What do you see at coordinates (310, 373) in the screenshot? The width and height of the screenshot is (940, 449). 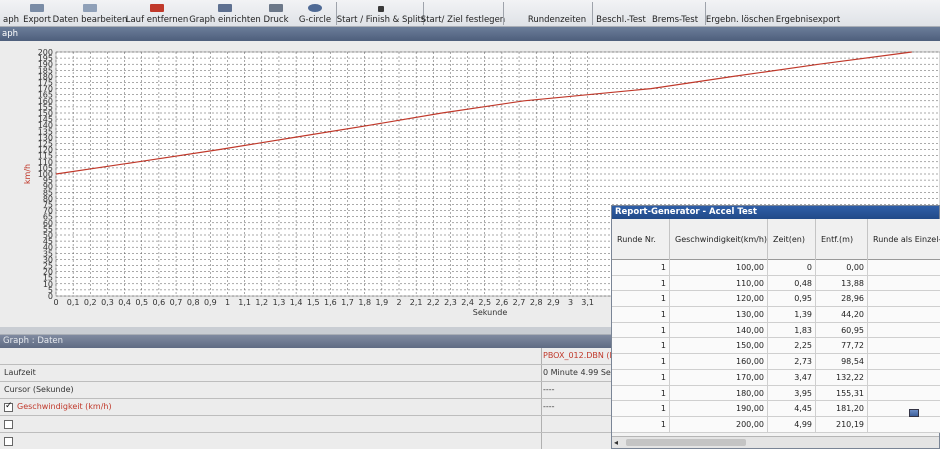 I see `data-row-runtime: Laufzeit 0 Minute 4.99 Sek` at bounding box center [310, 373].